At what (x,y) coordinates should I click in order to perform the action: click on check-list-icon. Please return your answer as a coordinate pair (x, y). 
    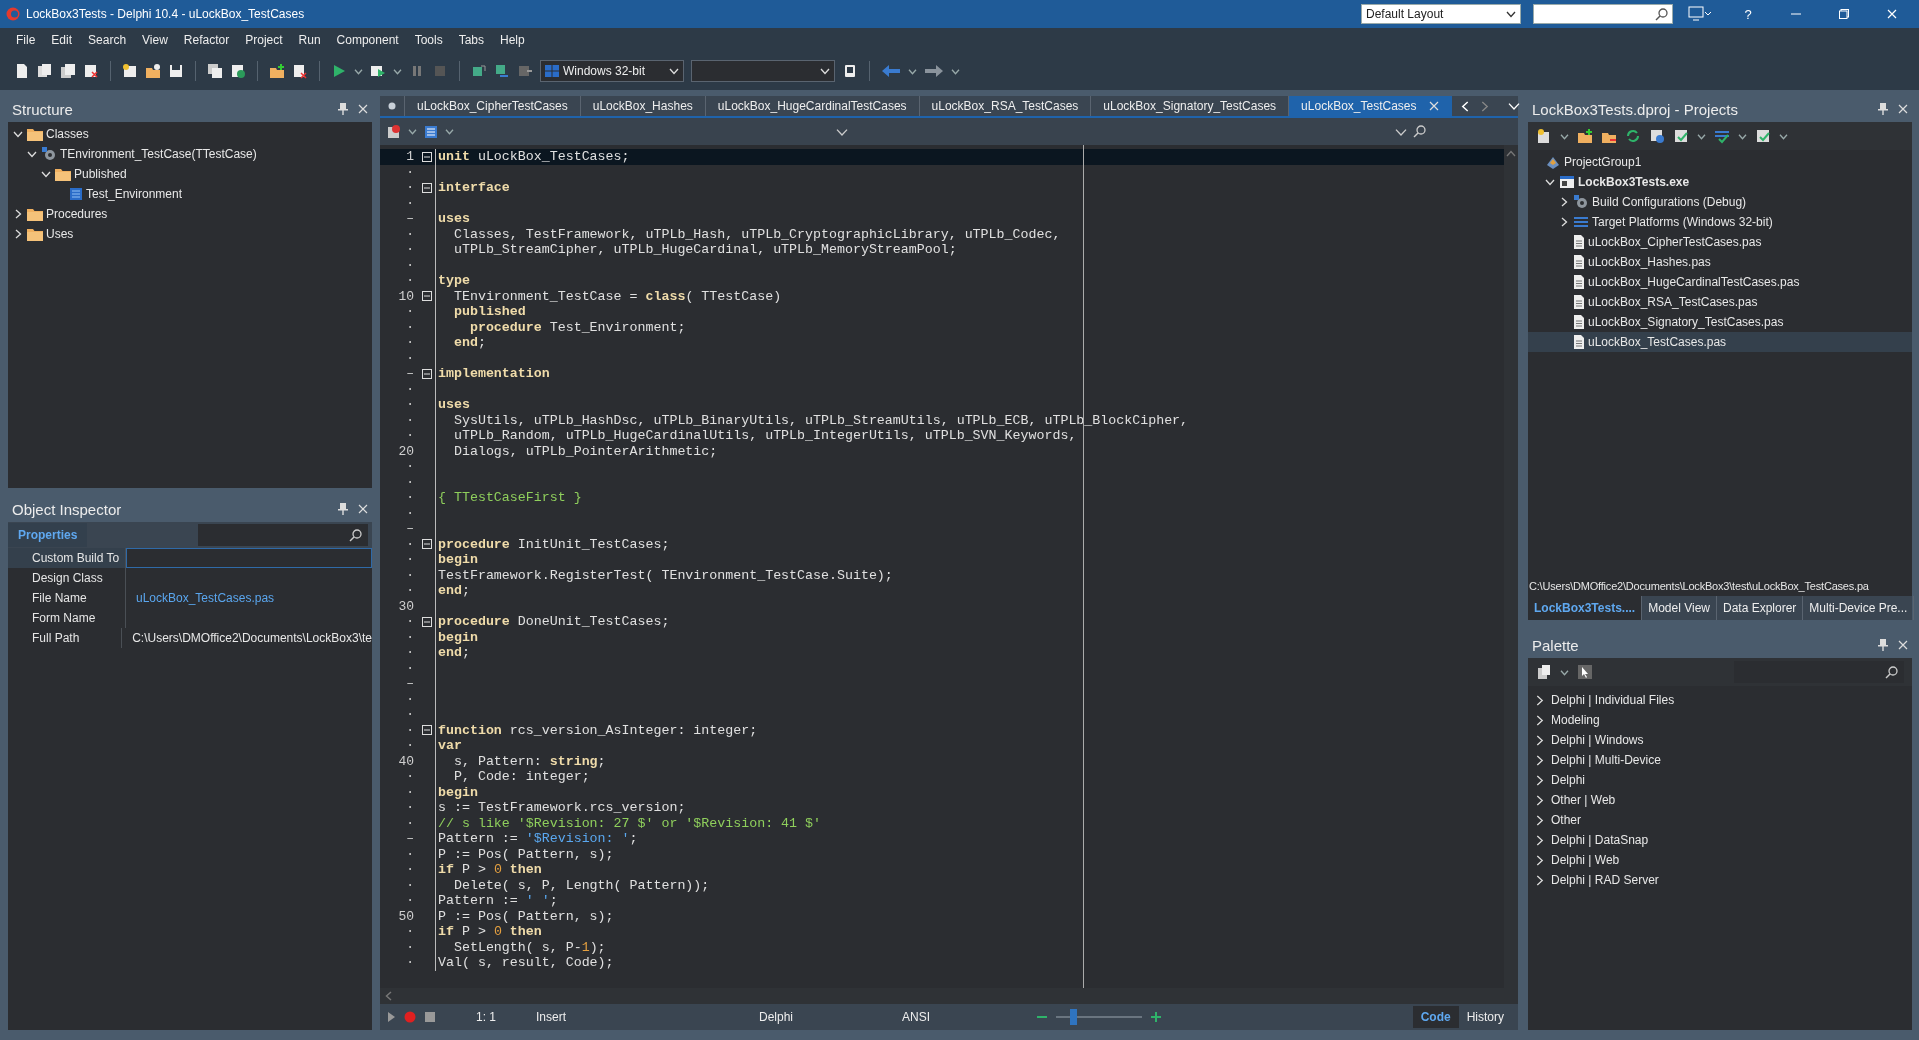
    Looking at the image, I should click on (1763, 136).